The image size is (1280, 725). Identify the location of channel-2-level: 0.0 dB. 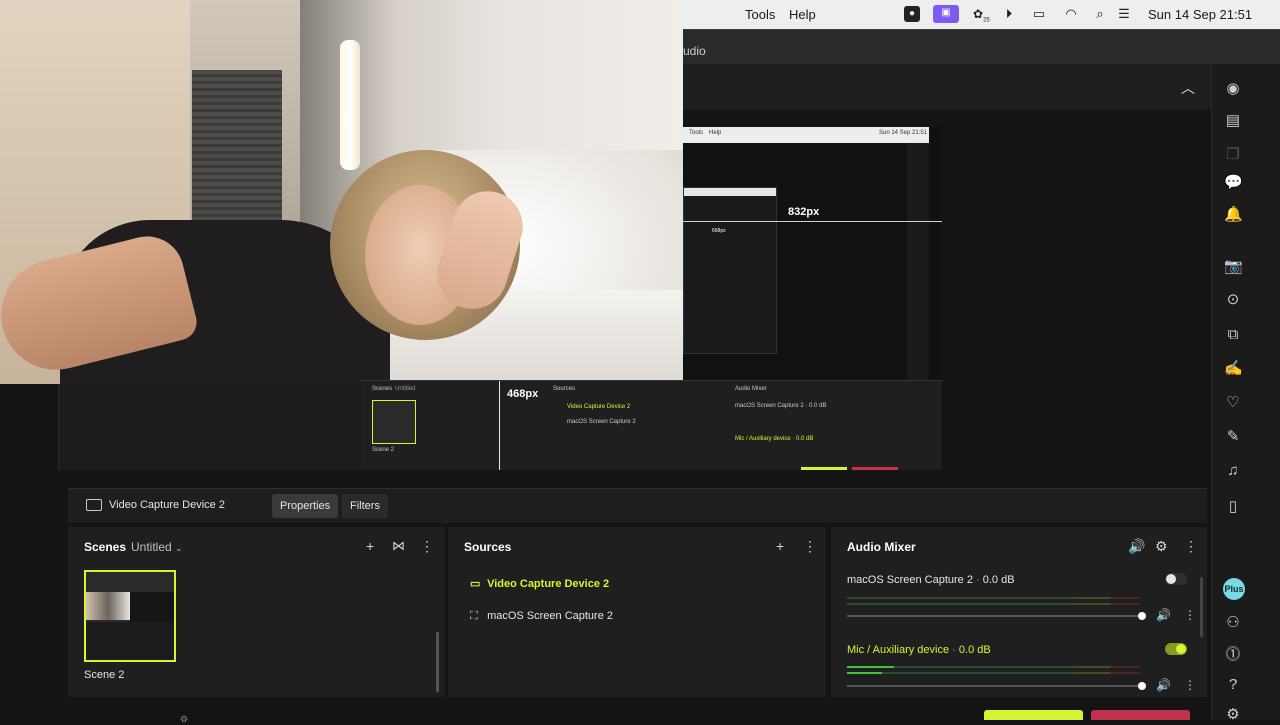
(974, 650).